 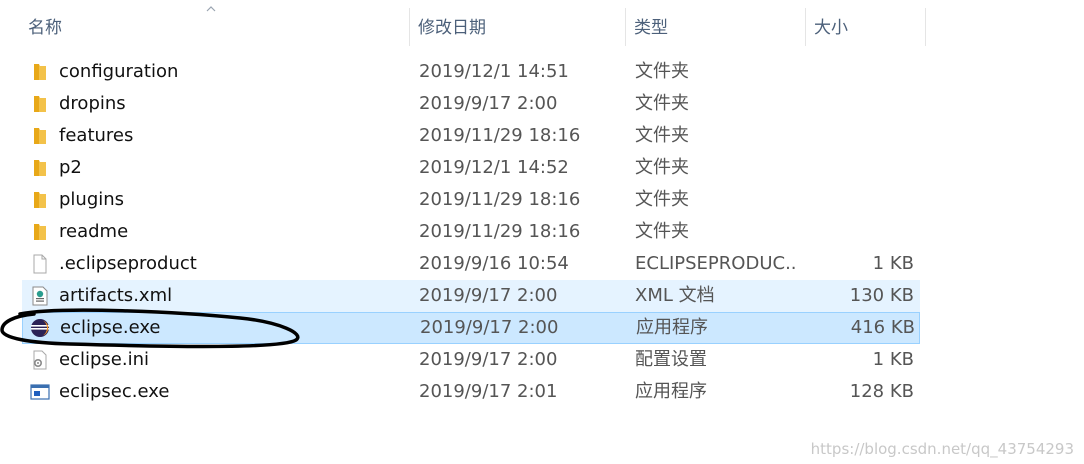 What do you see at coordinates (494, 263) in the screenshot?
I see `file-date: 2019/9/16 10:54` at bounding box center [494, 263].